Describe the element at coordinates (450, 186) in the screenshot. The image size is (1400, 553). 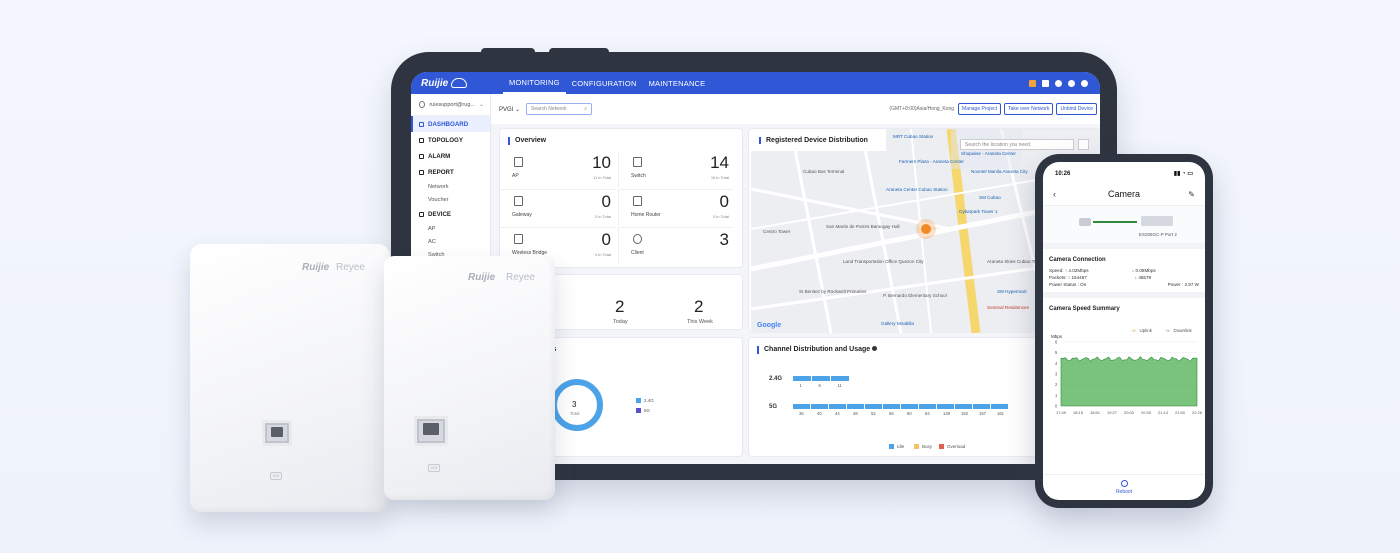
I see `sidebar-item-network: Network` at that location.